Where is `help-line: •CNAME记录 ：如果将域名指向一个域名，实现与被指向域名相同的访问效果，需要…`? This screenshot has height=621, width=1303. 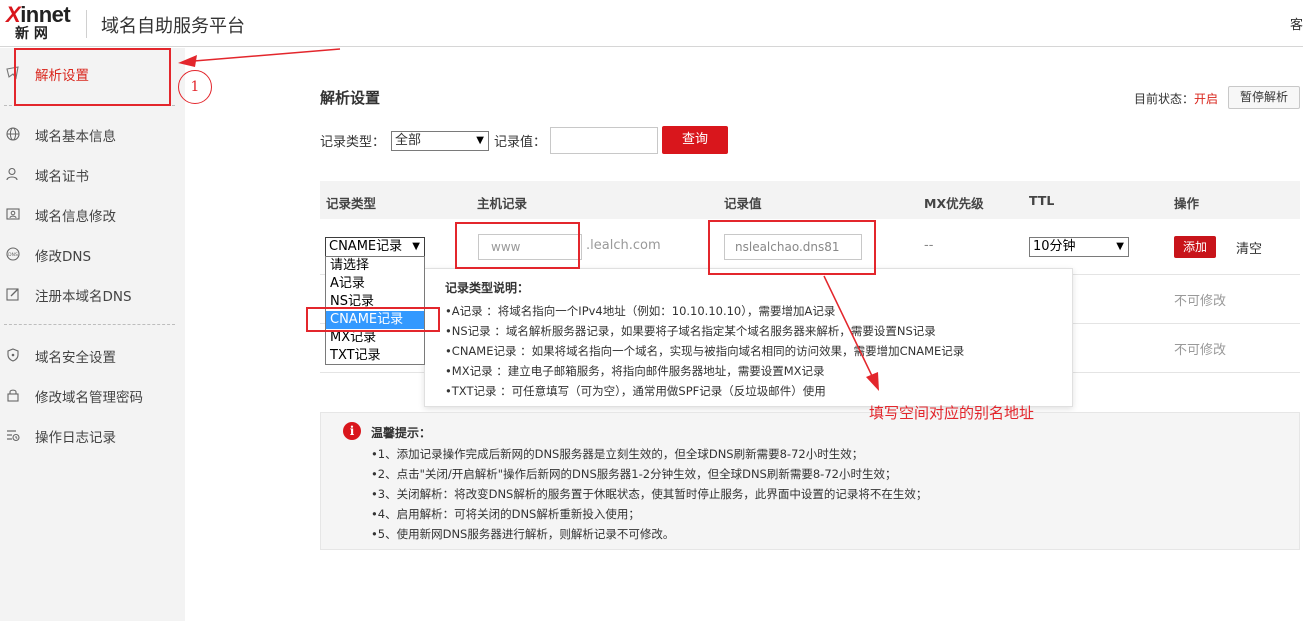
help-line: •CNAME记录 ：如果将域名指向一个域名，实现与被指向域名相同的访问效果，需要… is located at coordinates (705, 351).